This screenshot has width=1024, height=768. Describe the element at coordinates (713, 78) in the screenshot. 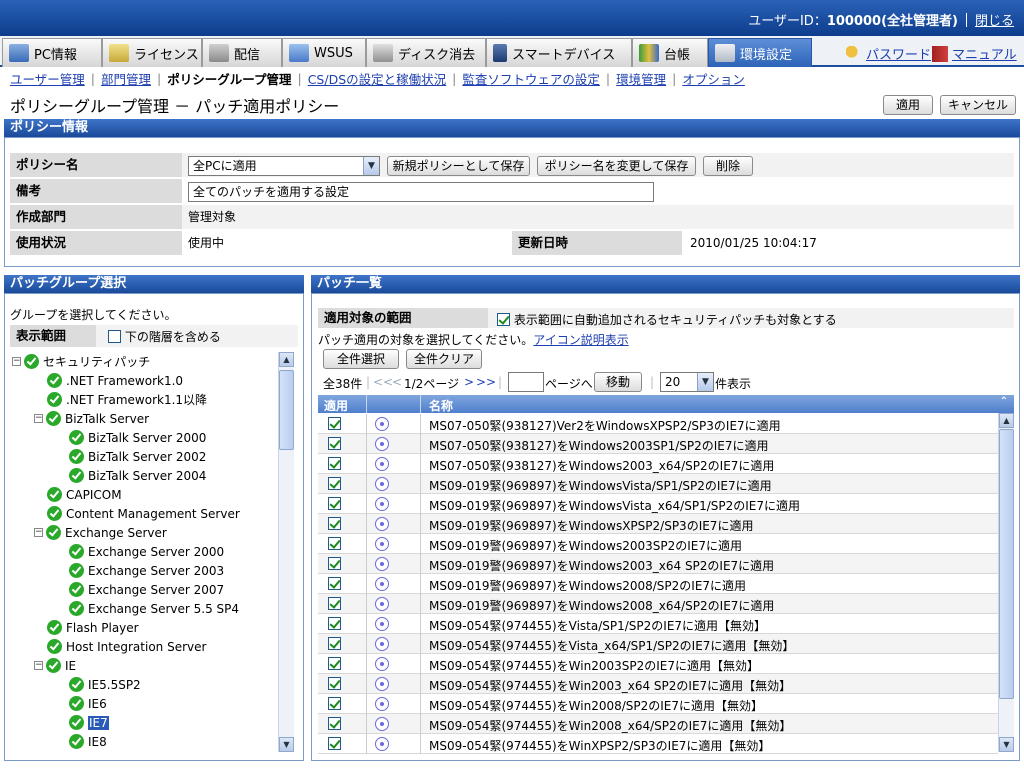

I see `subnav-options: オプション` at that location.